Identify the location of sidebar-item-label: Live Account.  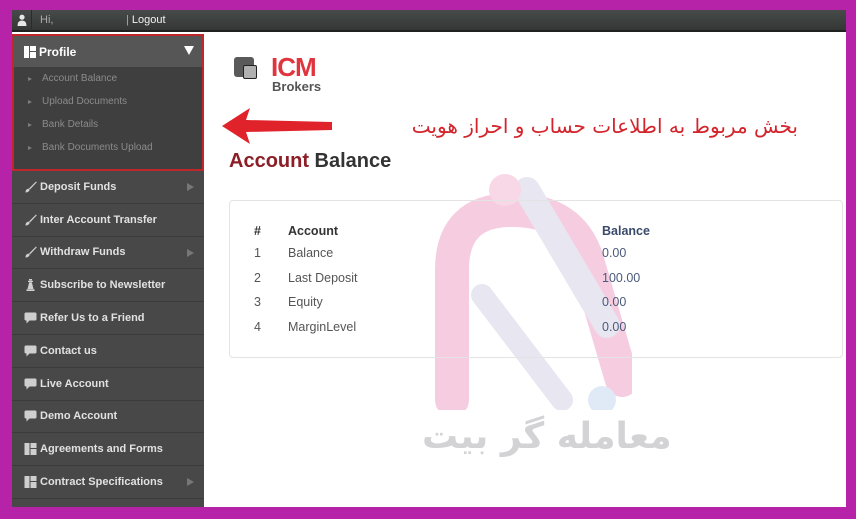
(74, 383).